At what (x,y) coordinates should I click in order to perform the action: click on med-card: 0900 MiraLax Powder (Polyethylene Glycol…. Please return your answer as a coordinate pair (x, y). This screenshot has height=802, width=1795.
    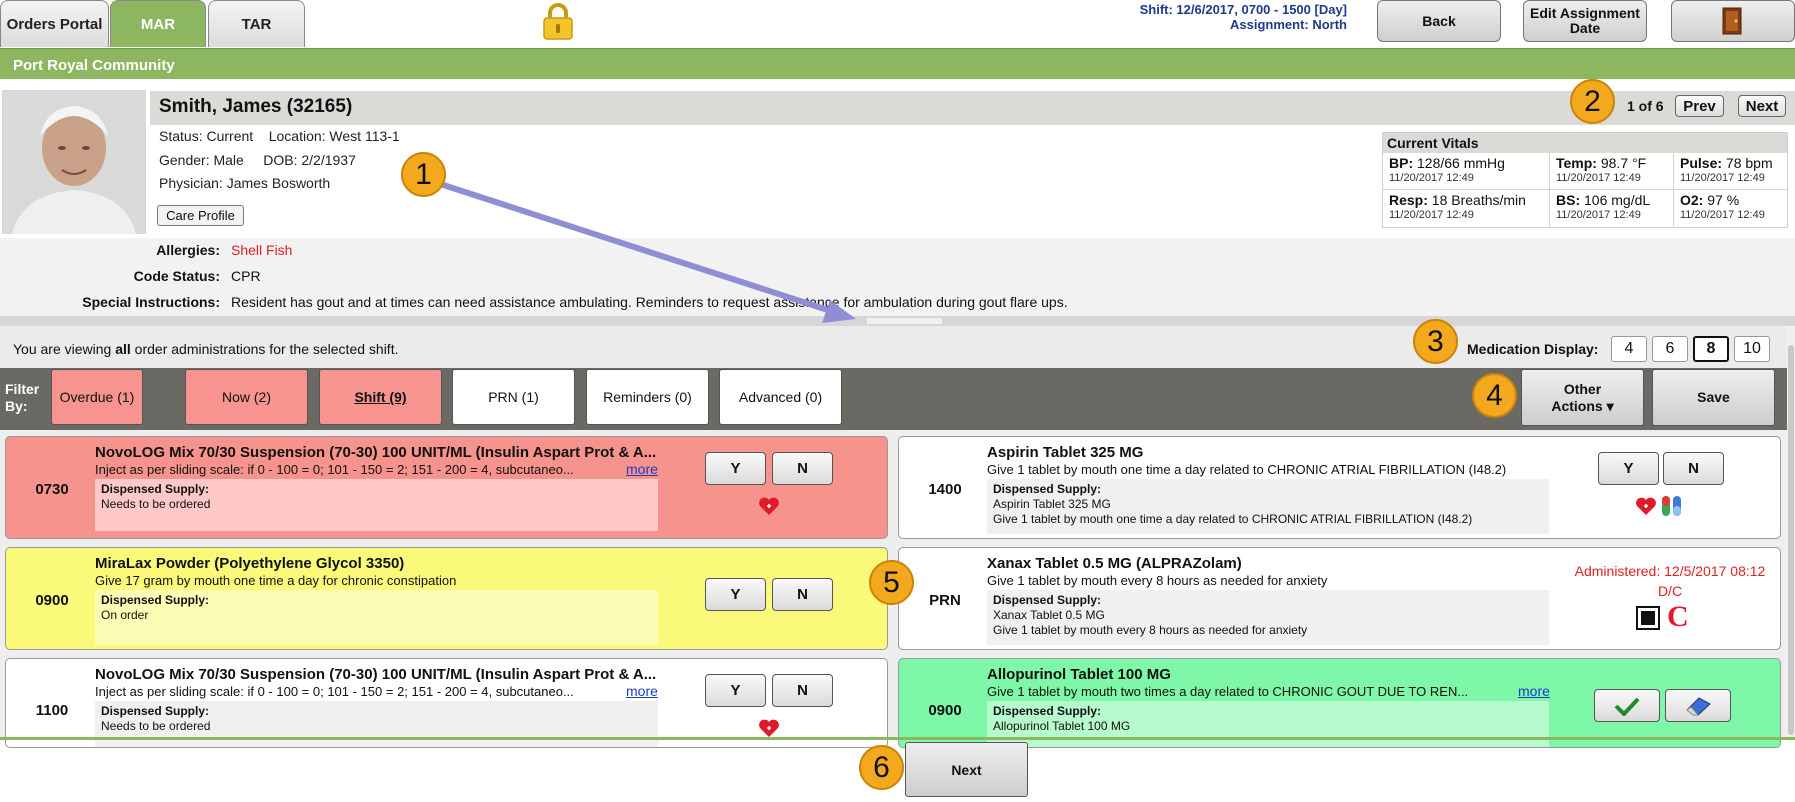
    Looking at the image, I should click on (446, 598).